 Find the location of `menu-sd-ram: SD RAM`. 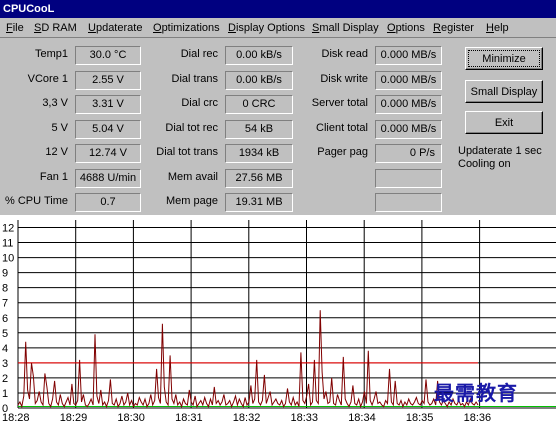

menu-sd-ram: SD RAM is located at coordinates (55, 28).